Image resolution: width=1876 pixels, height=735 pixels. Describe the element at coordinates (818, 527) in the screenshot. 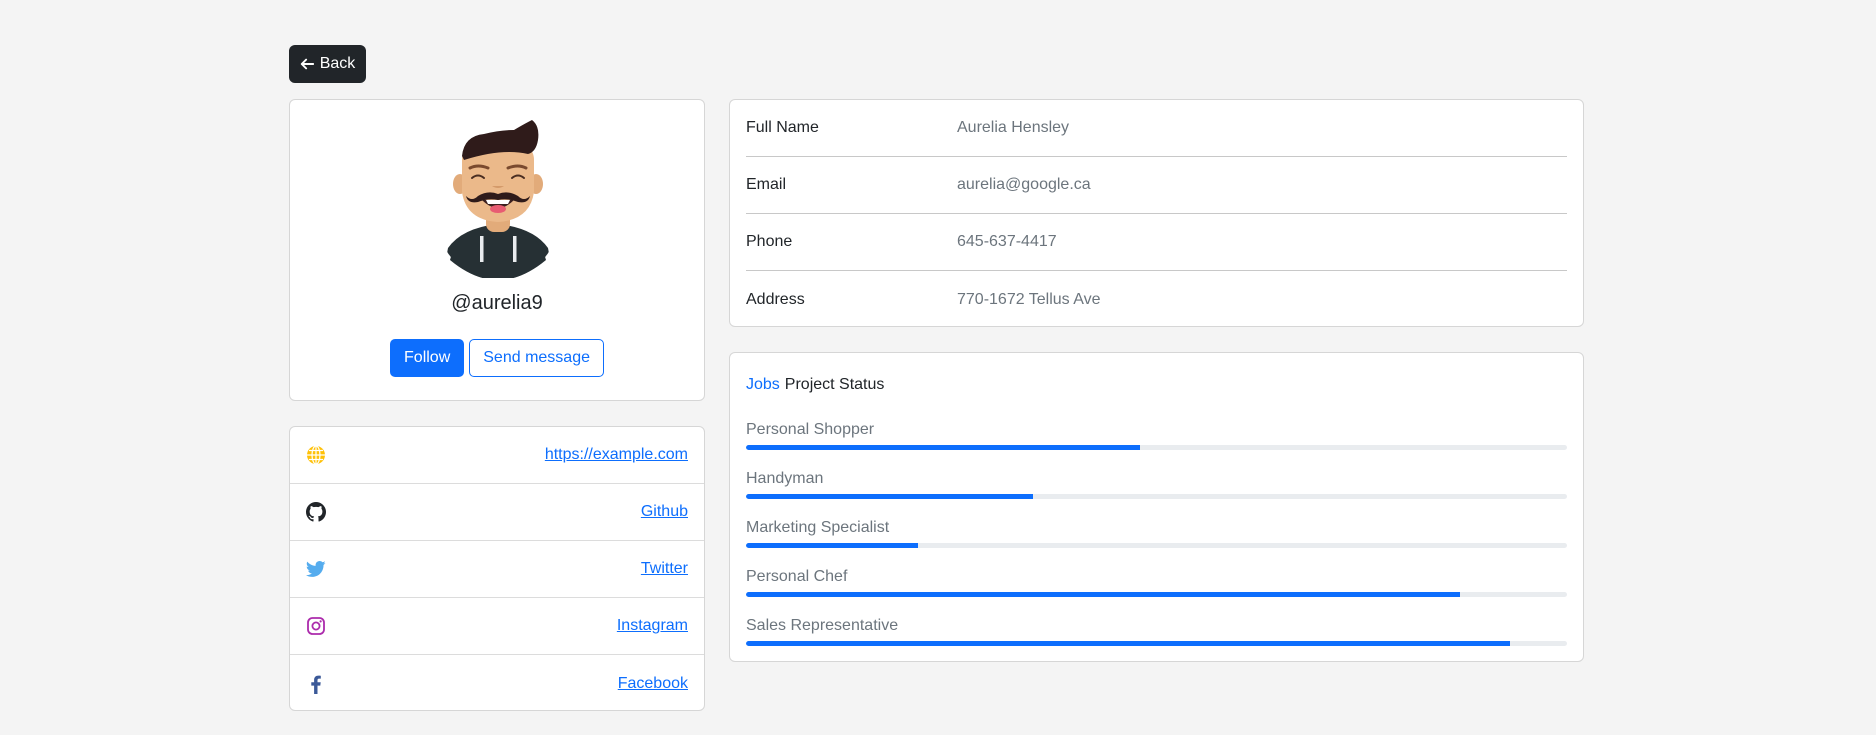

I see `job-label: Marketing Specialist` at that location.